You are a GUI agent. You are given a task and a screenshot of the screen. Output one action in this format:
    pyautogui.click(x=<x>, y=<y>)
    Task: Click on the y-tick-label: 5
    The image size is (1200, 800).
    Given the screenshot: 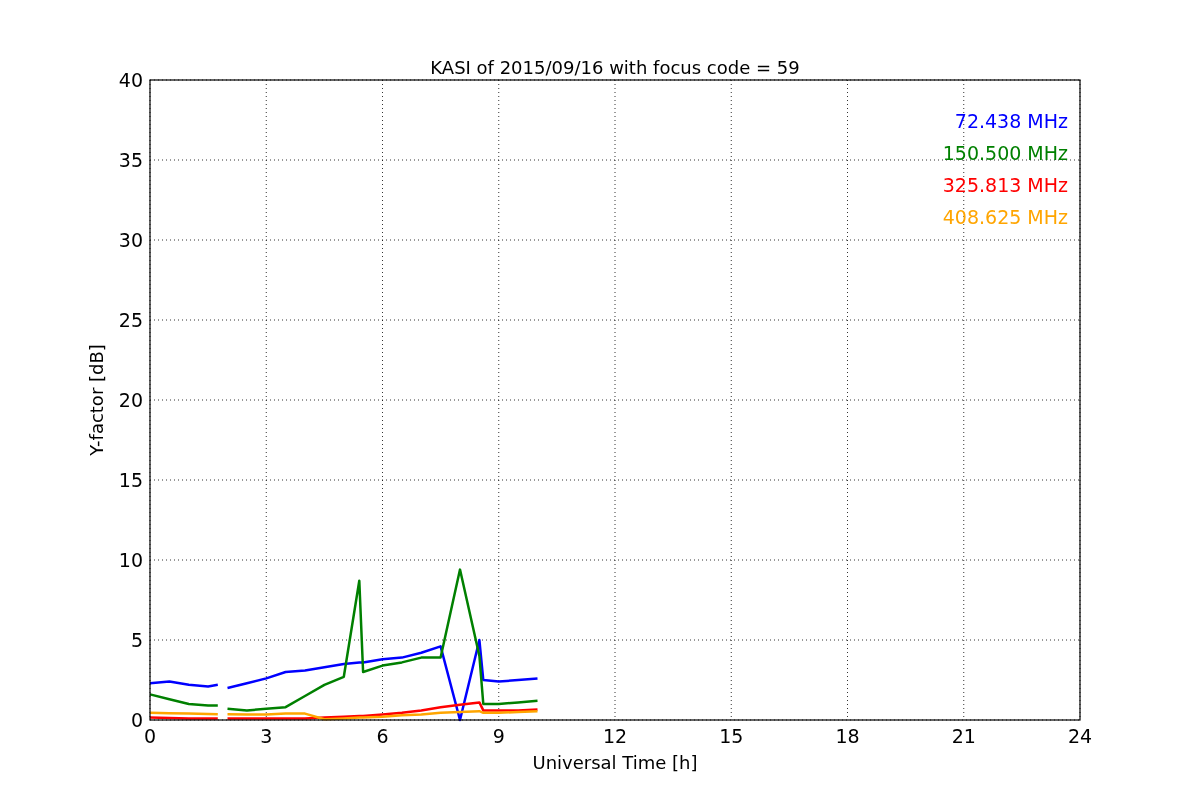 What is the action you would take?
    pyautogui.click(x=136, y=640)
    